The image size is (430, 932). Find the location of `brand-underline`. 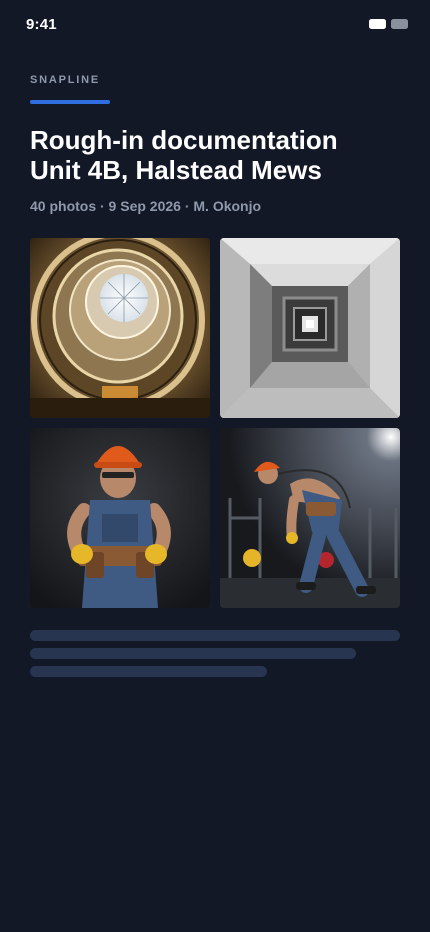

brand-underline is located at coordinates (70, 102).